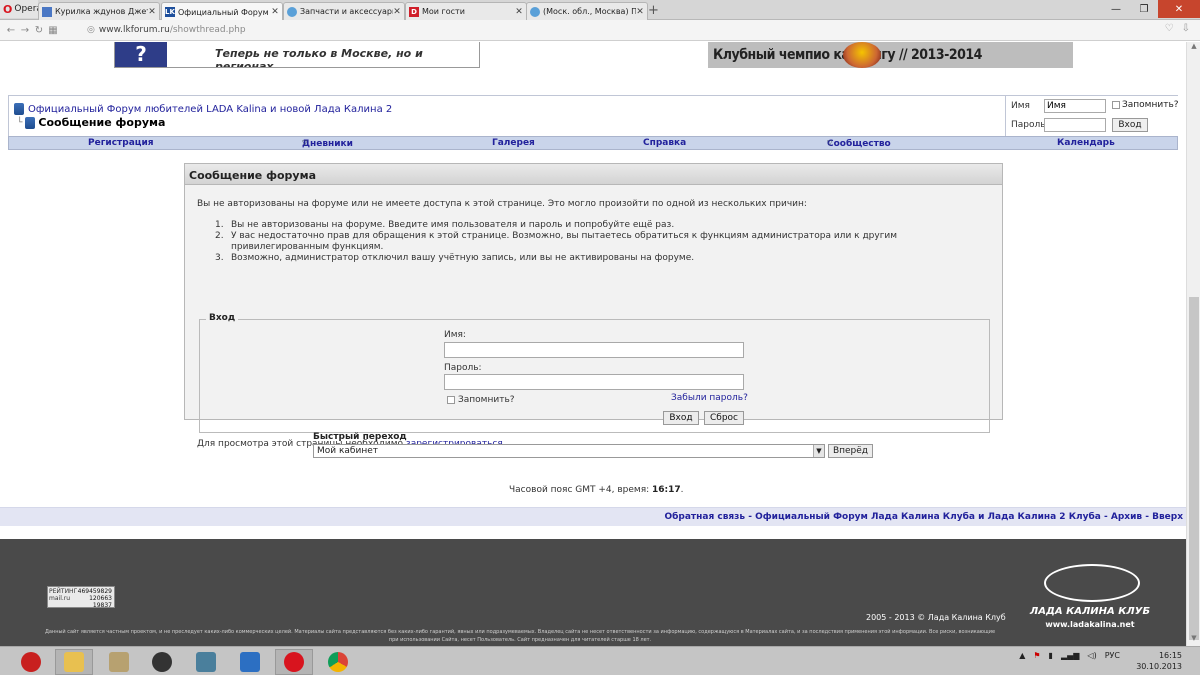 Image resolution: width=1200 pixels, height=675 pixels. I want to click on quick-nav-select: Мой кабинет ▼, so click(569, 451).